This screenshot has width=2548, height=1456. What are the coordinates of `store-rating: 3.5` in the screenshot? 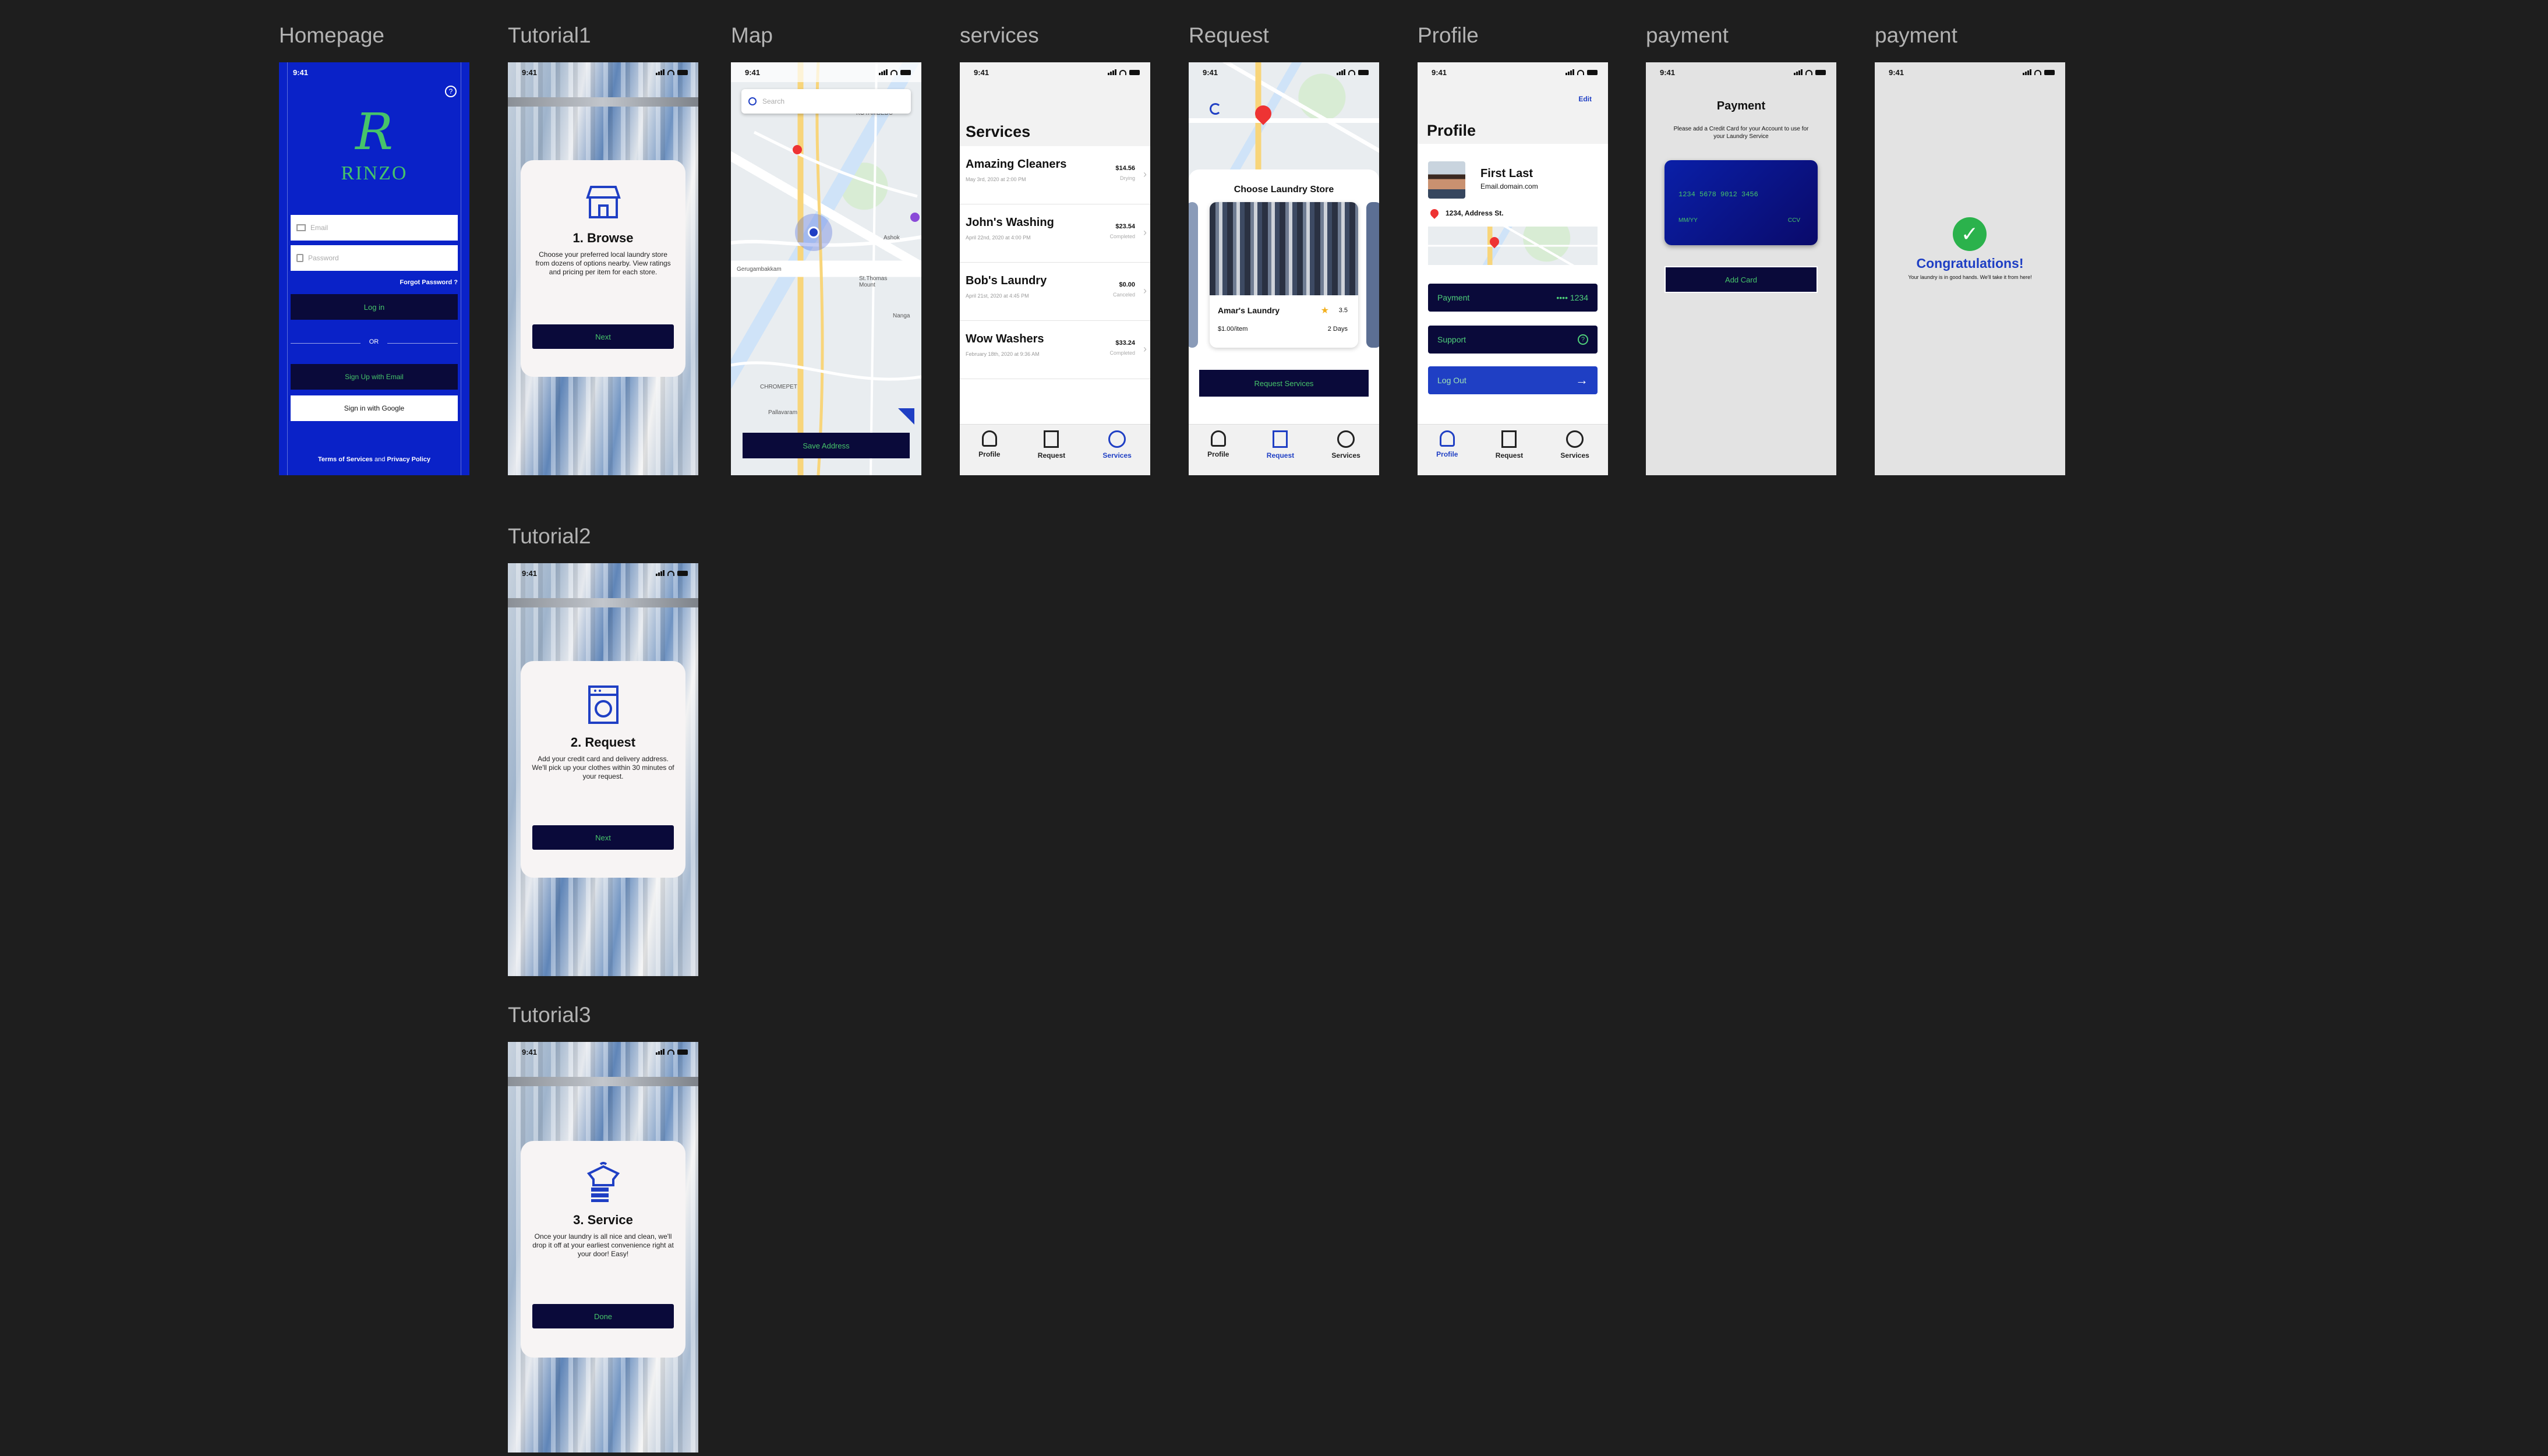 It's located at (1343, 310).